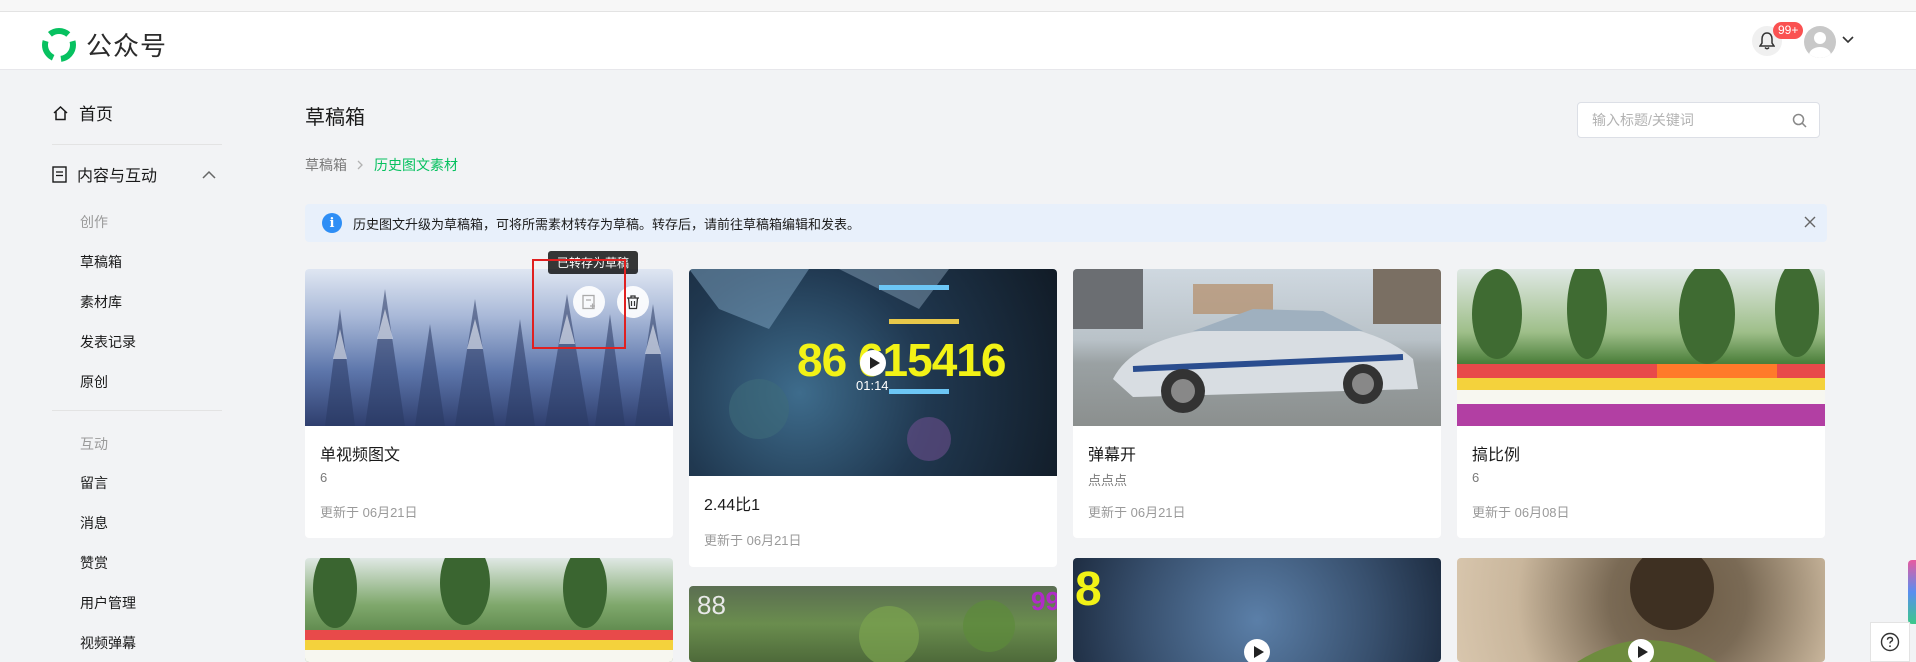 This screenshot has width=1916, height=662. Describe the element at coordinates (335, 118) in the screenshot. I see `page-title: 草稿箱` at that location.